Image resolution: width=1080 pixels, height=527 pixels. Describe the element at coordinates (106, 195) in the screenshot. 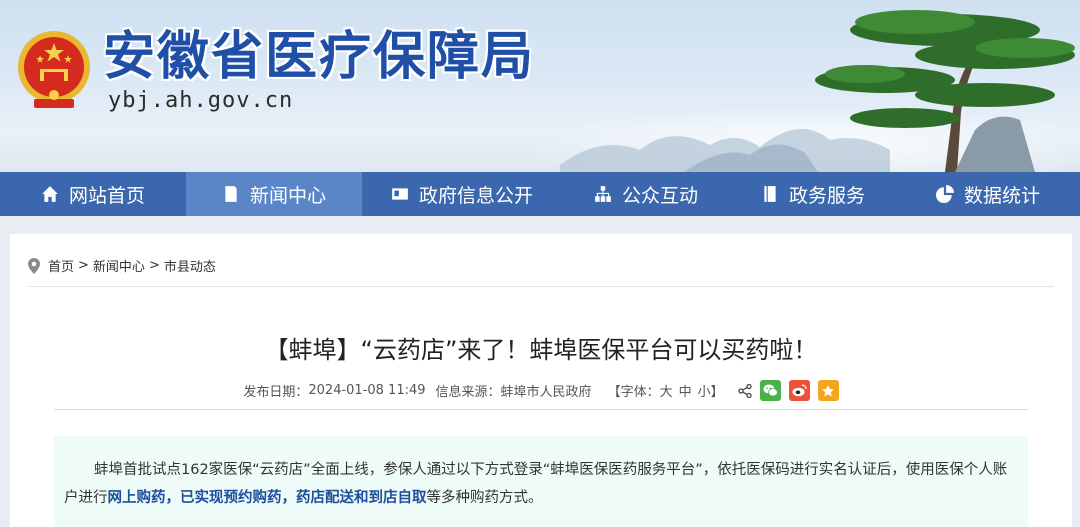

I see `nav-item-label: 网站首页` at that location.